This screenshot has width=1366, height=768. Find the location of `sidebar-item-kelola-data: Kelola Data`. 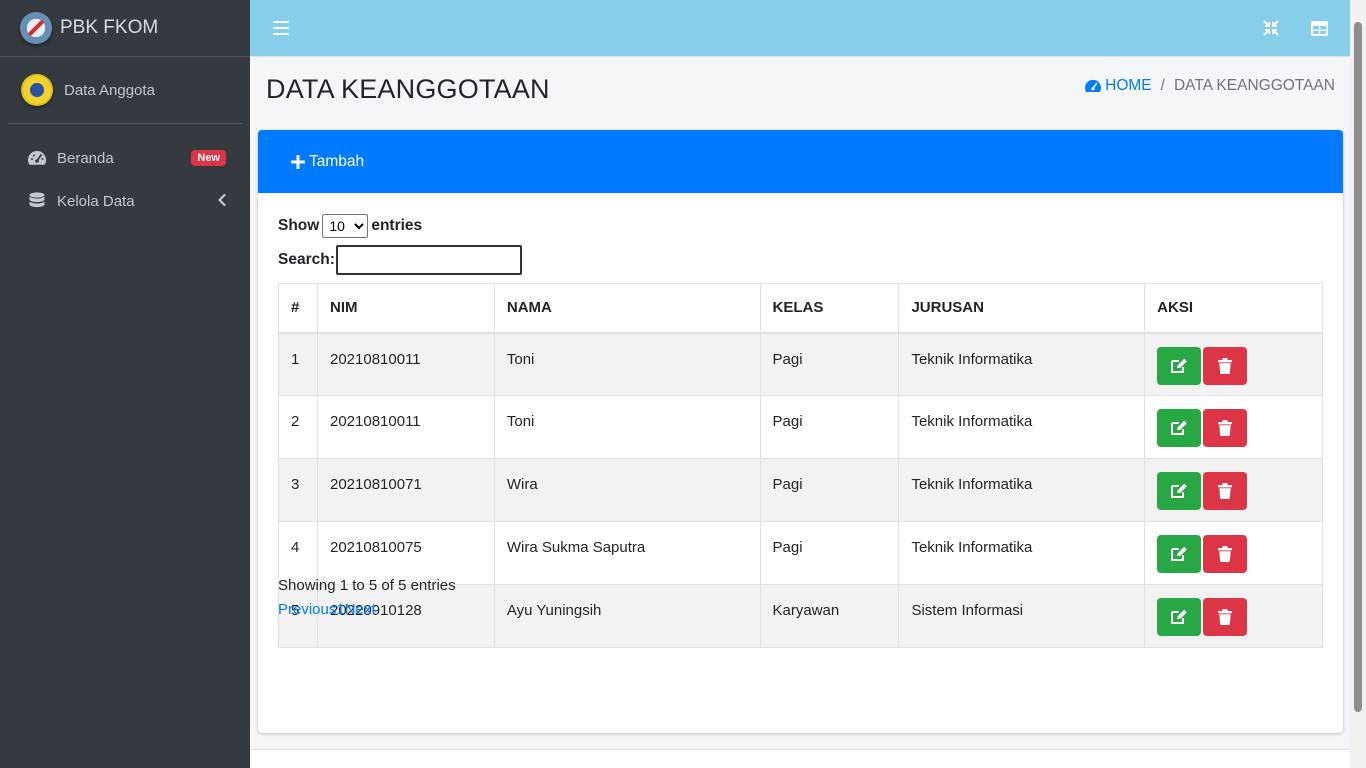

sidebar-item-kelola-data: Kelola Data is located at coordinates (125, 201).